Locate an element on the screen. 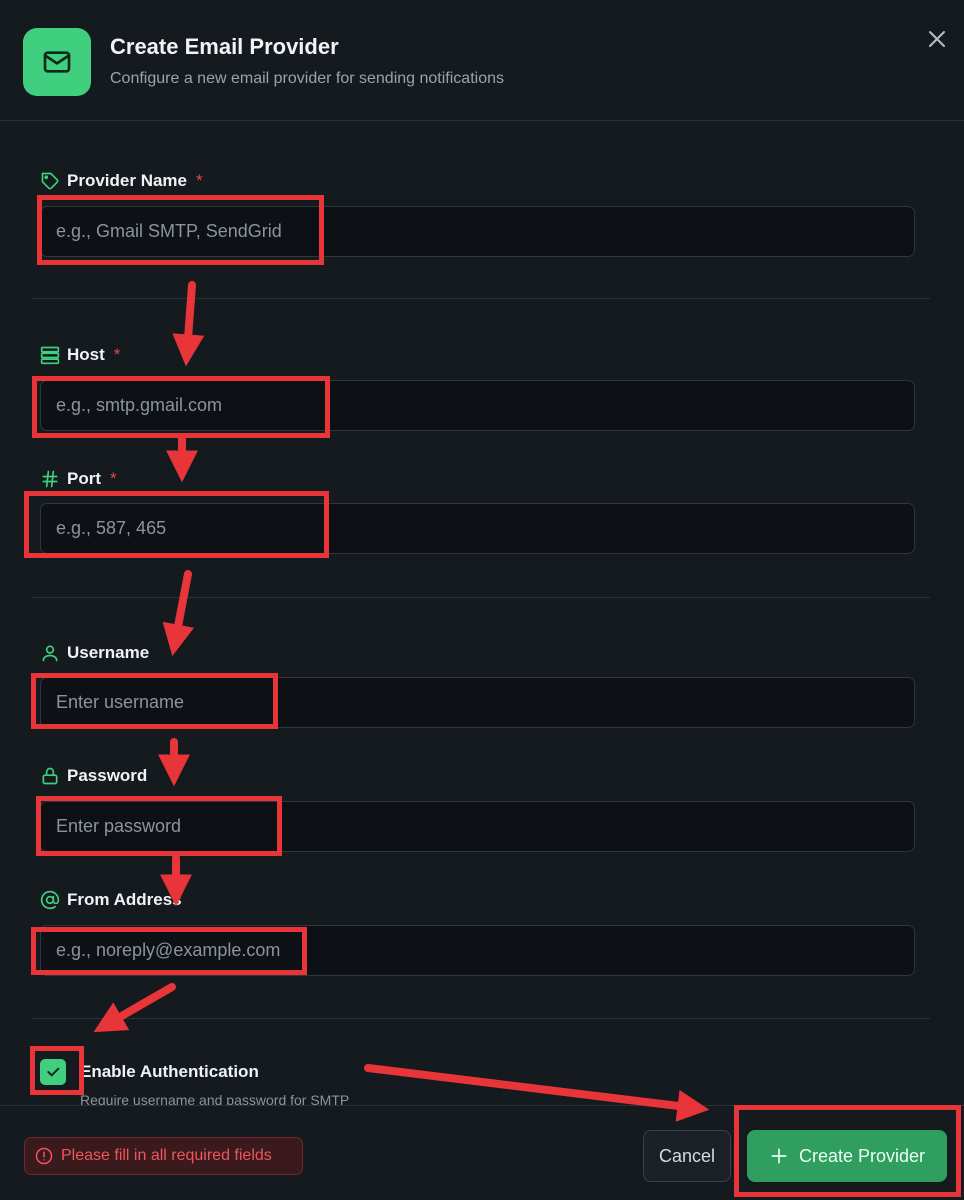  host-input is located at coordinates (477, 405).